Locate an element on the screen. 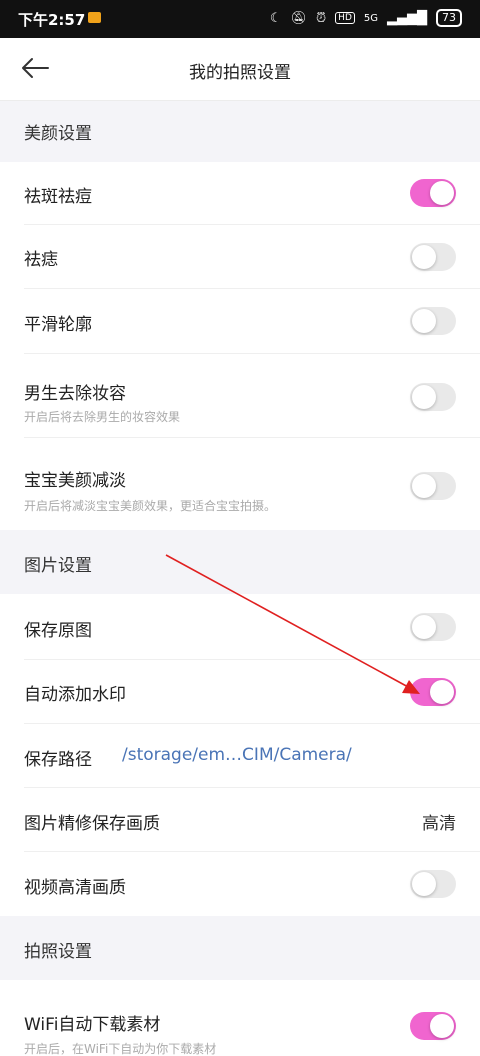 This screenshot has height=1056, width=480. setting-label: WiFi自动下载素材 is located at coordinates (92, 1025).